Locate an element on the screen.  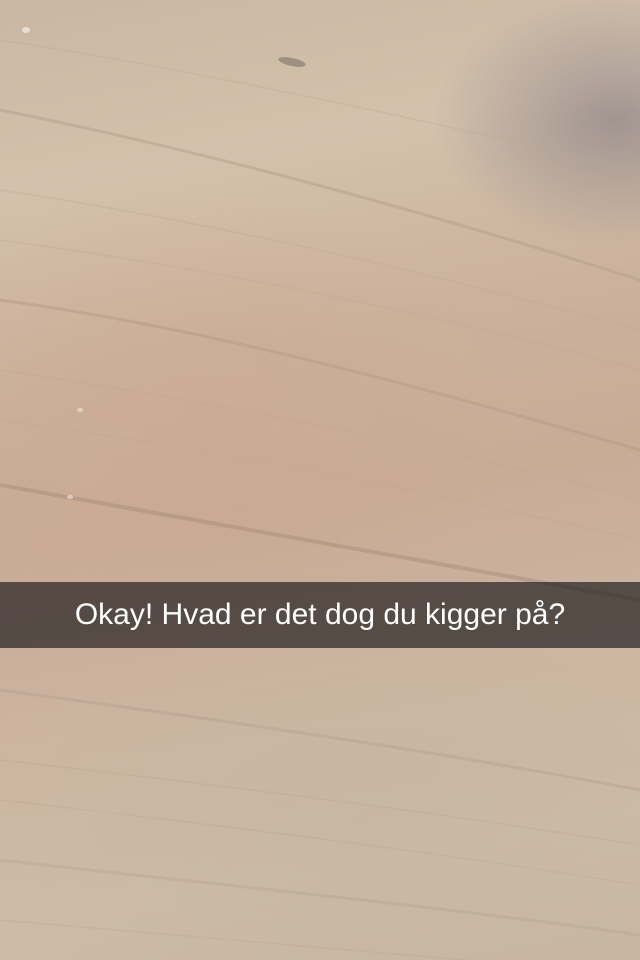
caption-bar: Okay! Hvad er det dog du kigger på? is located at coordinates (320, 615).